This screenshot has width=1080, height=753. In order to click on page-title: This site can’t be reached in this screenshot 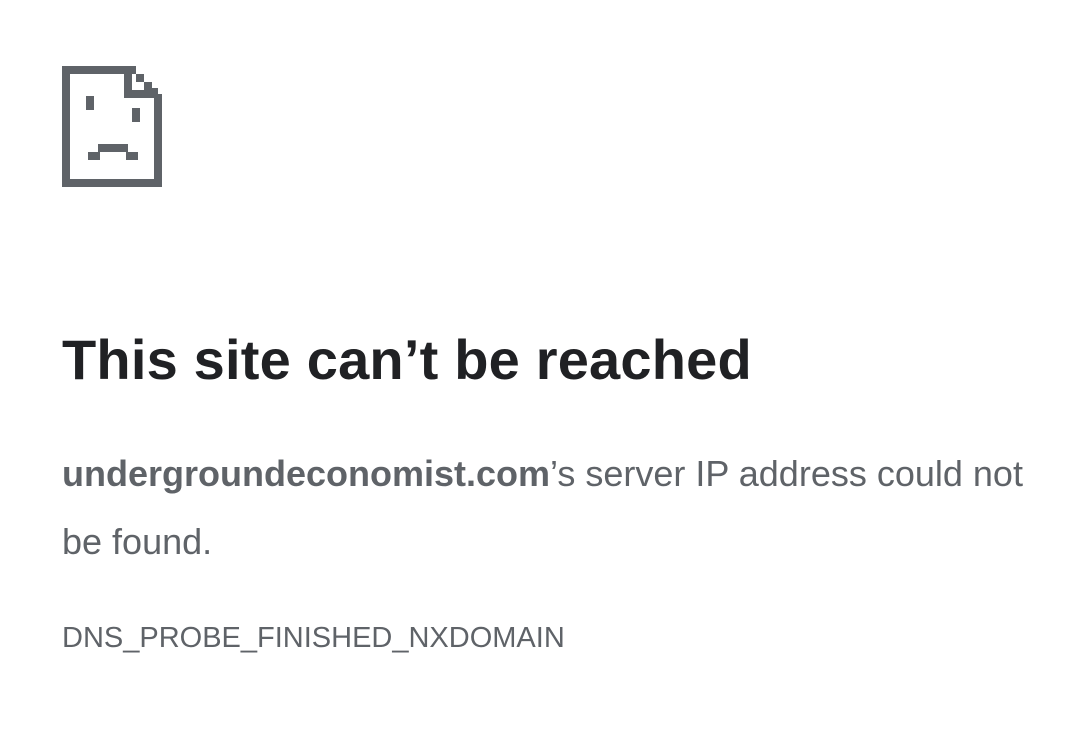, I will do `click(407, 359)`.